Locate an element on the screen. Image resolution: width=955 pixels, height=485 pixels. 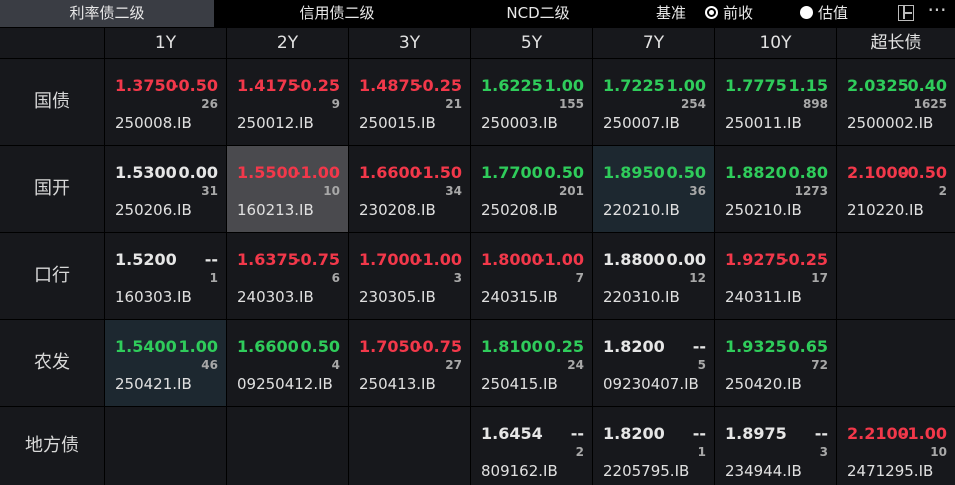
trade-count: 1625 is located at coordinates (930, 104).